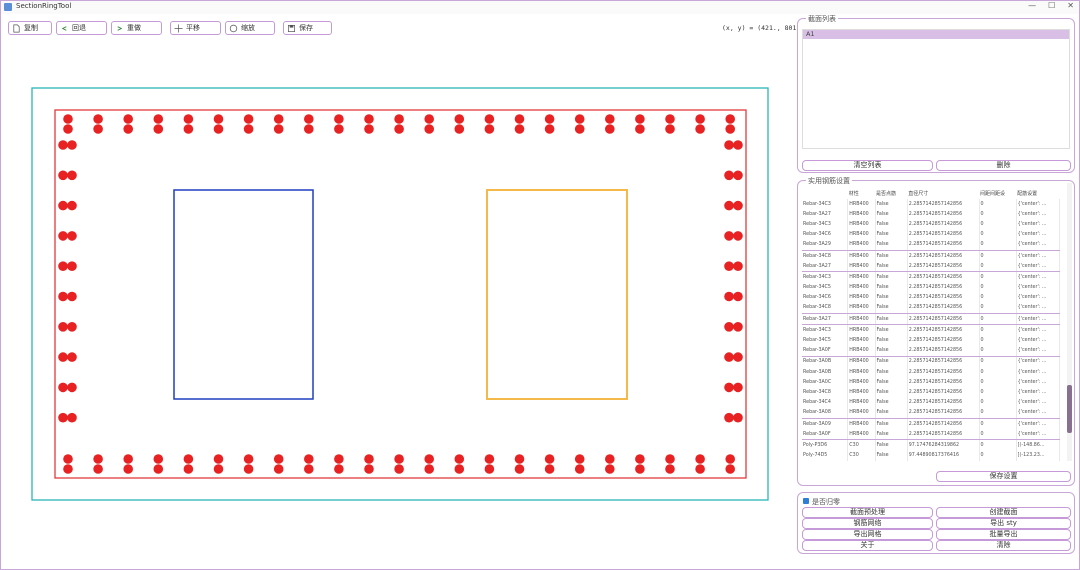 This screenshot has height=570, width=1080. What do you see at coordinates (891, 193) in the screenshot?
I see `column-header: 是否点筋` at bounding box center [891, 193].